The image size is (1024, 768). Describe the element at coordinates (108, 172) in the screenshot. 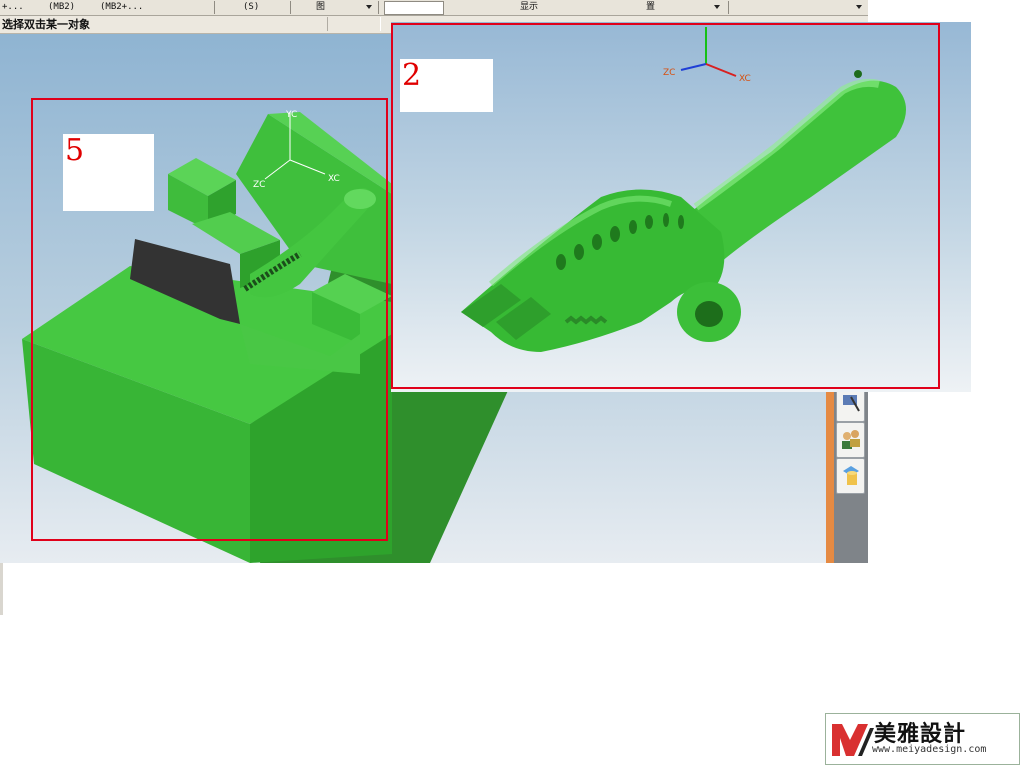

I see `figure-label-box-5: 5` at that location.